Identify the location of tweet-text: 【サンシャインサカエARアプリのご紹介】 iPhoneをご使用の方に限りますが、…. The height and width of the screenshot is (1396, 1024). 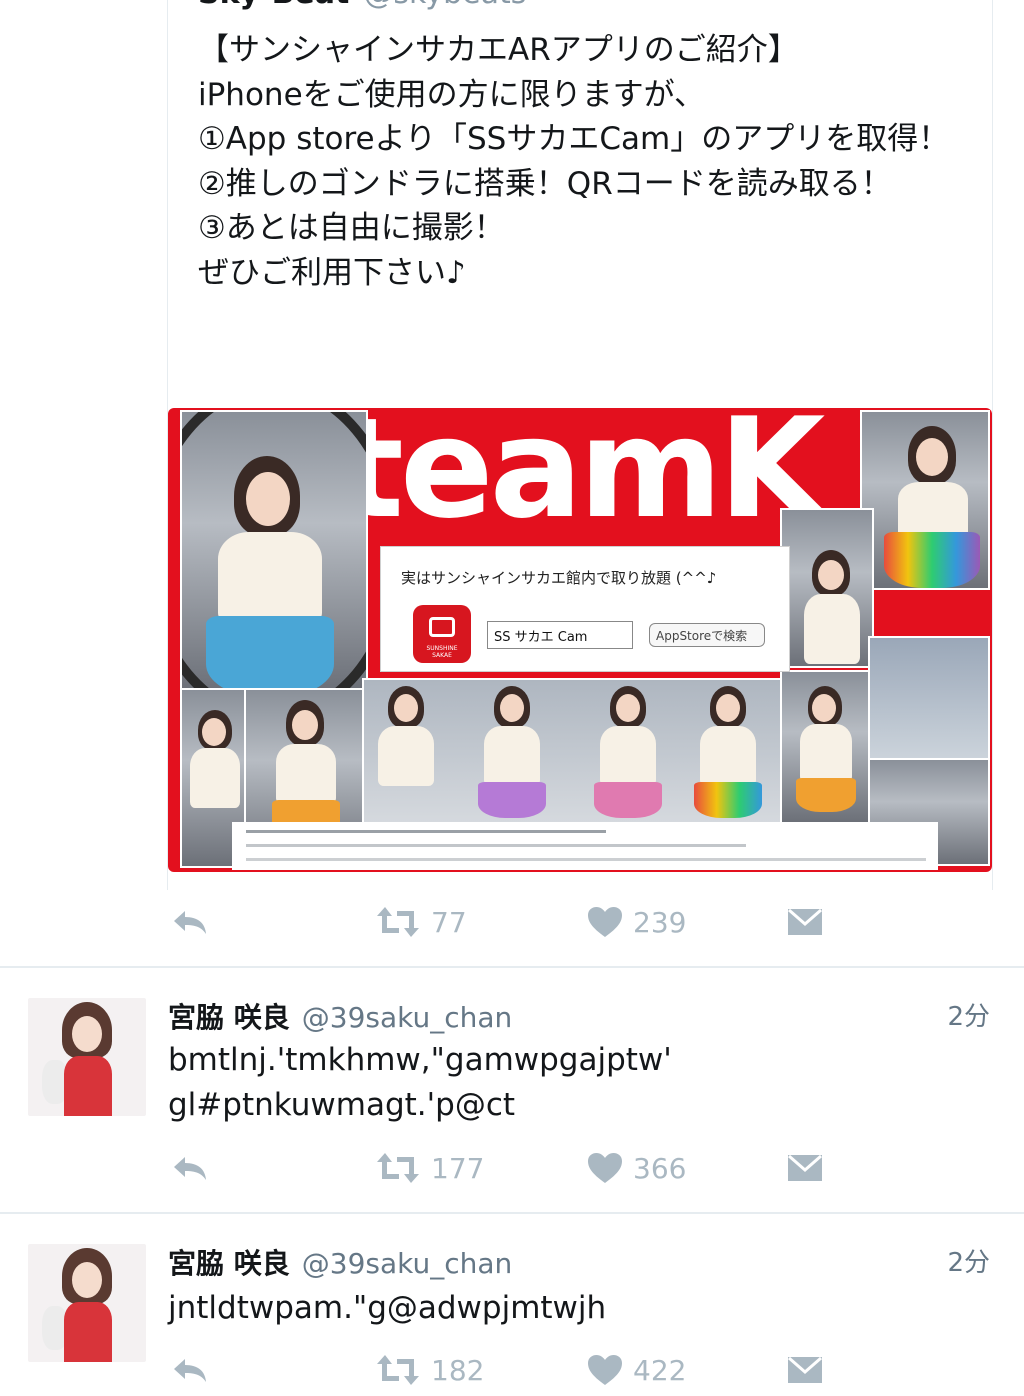
(574, 161).